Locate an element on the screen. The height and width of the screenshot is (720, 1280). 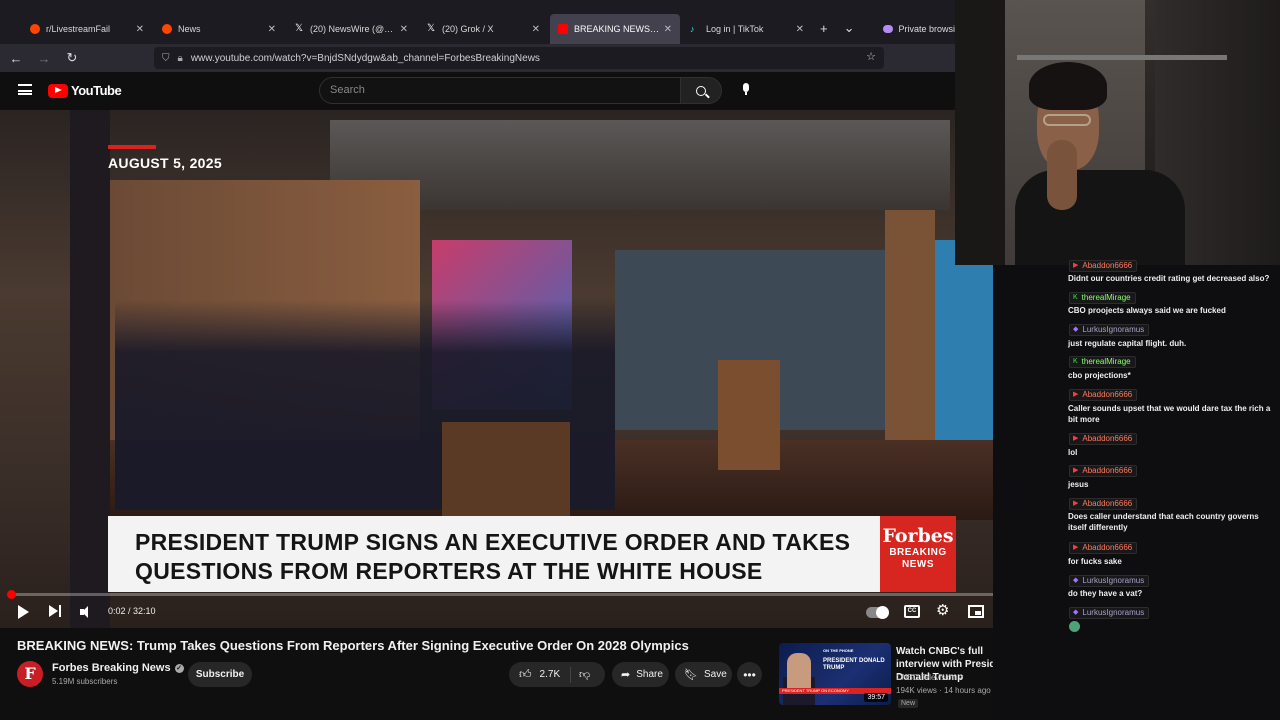
new-tab-button: + is located at coordinates (824, 28).